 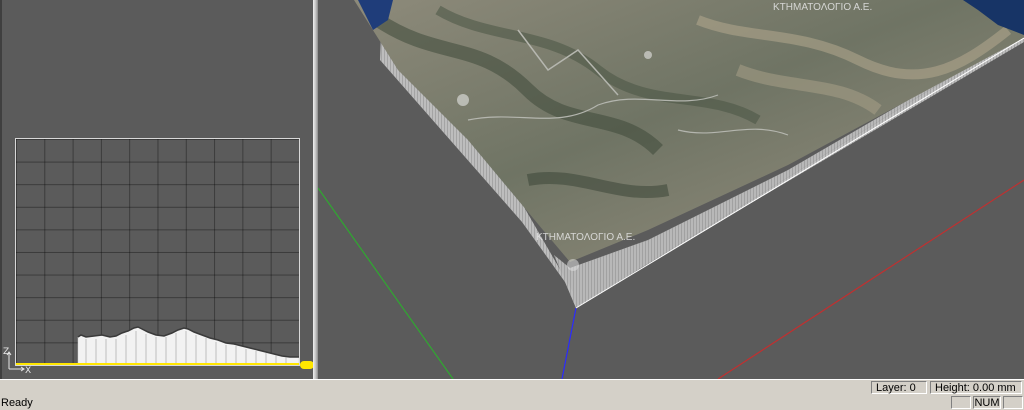 I want to click on scroll-pane, so click(x=1013, y=402).